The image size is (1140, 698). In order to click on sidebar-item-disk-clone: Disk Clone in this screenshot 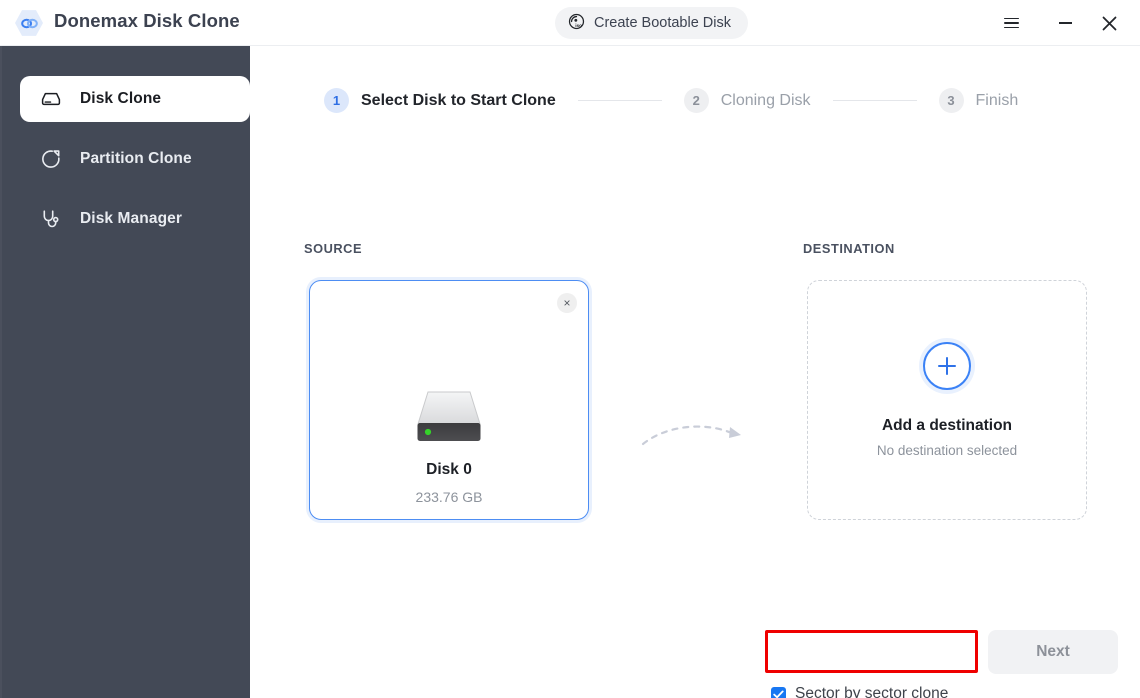, I will do `click(135, 99)`.